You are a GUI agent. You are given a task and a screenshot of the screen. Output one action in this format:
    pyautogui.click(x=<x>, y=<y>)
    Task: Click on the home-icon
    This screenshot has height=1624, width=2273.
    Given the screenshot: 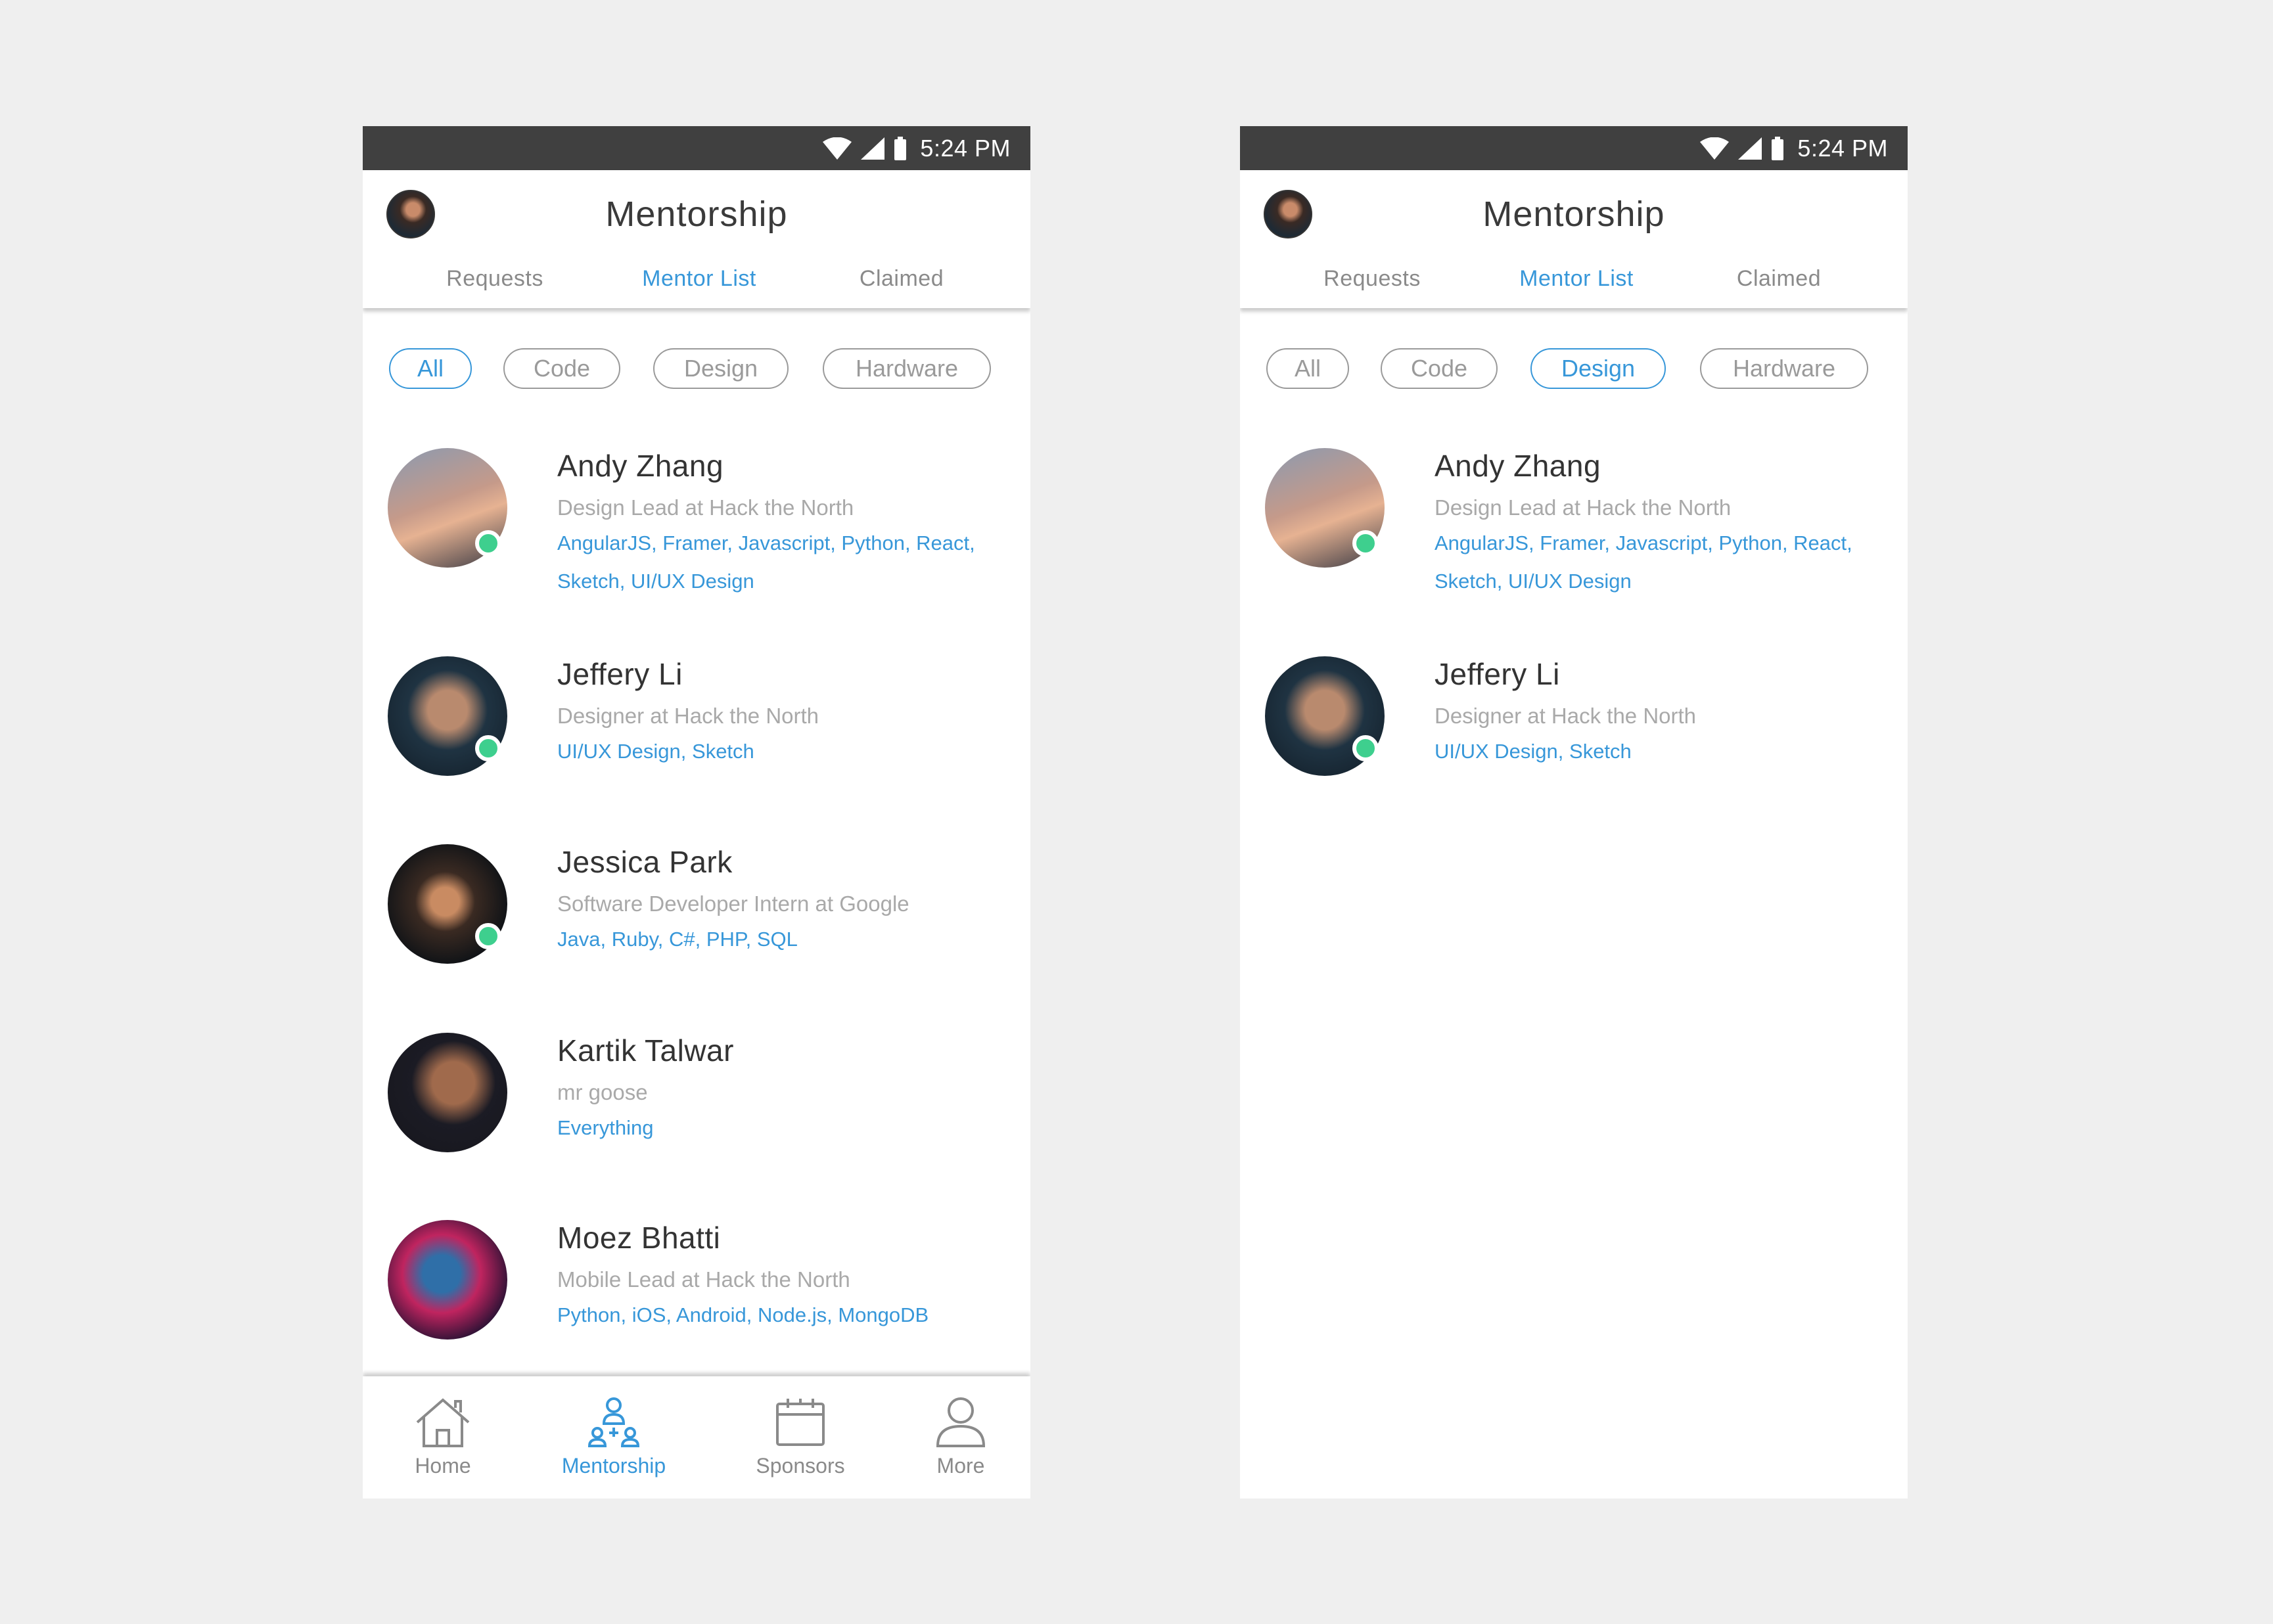 What is the action you would take?
    pyautogui.click(x=443, y=1422)
    